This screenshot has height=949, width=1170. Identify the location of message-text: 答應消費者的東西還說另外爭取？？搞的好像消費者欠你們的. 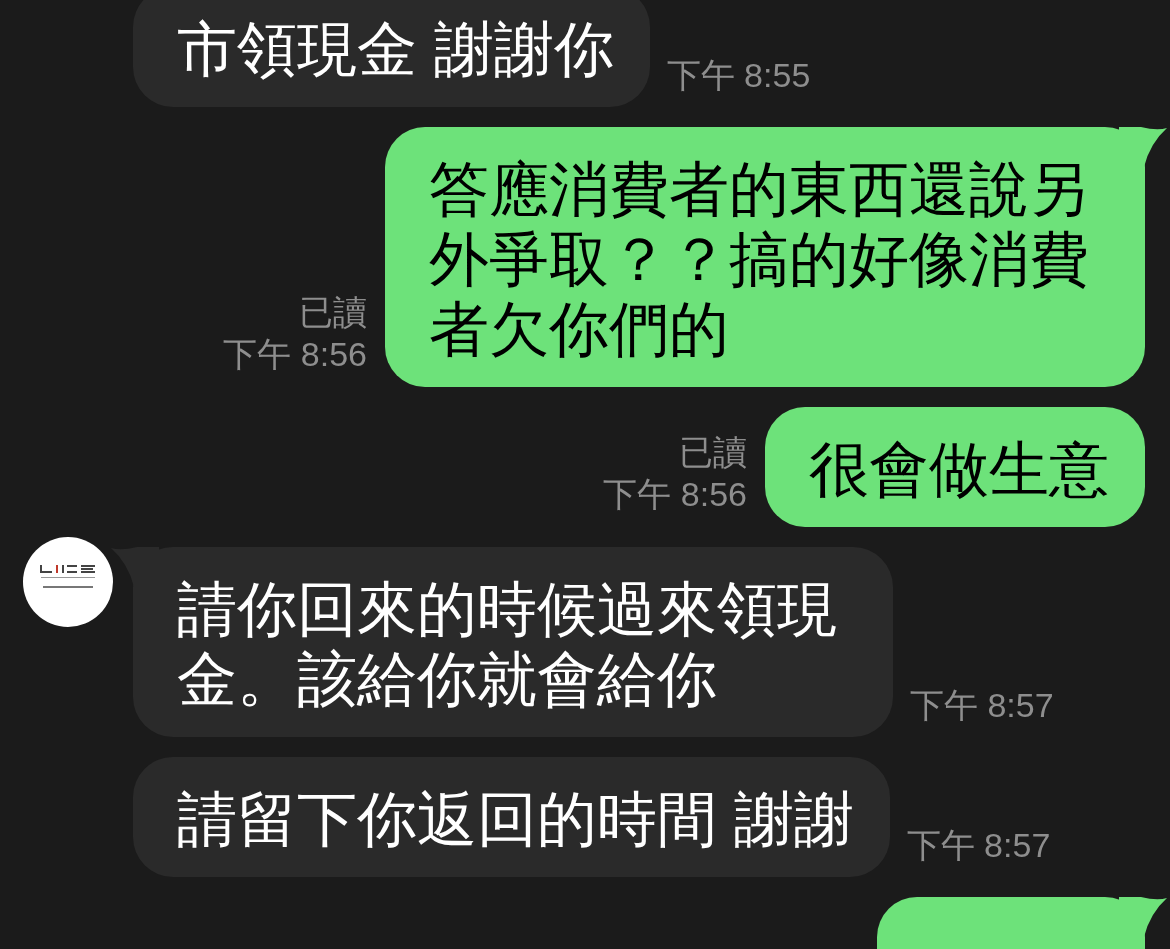
(759, 260).